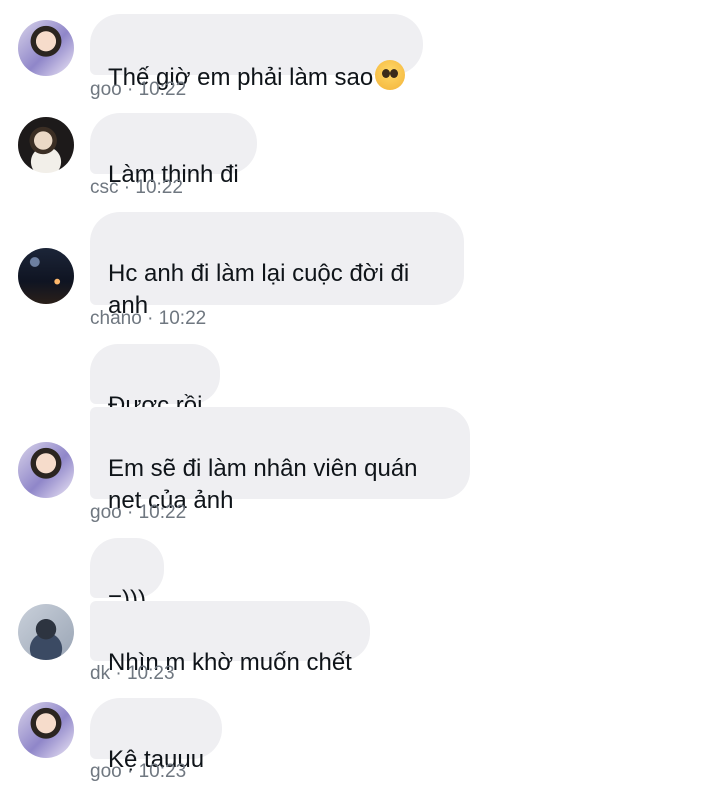 The height and width of the screenshot is (789, 720). I want to click on message-meta: chano · 10:22, so click(148, 319).